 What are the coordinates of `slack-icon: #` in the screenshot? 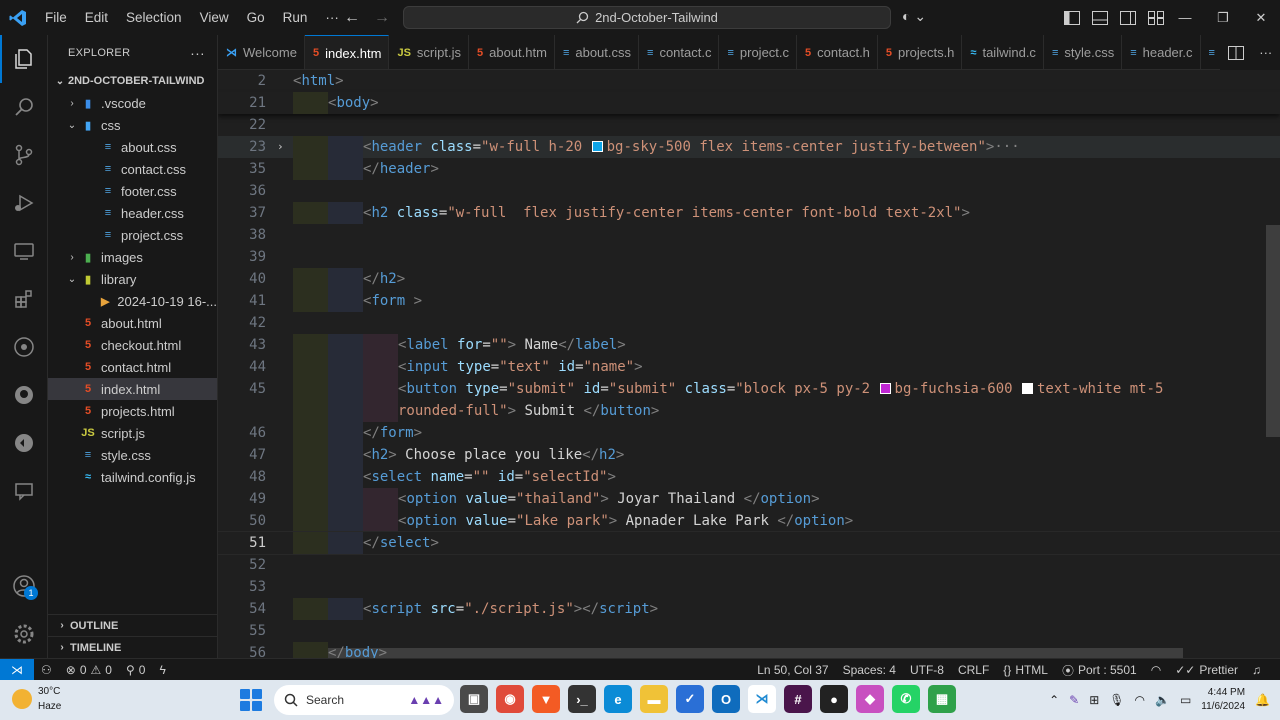 It's located at (798, 699).